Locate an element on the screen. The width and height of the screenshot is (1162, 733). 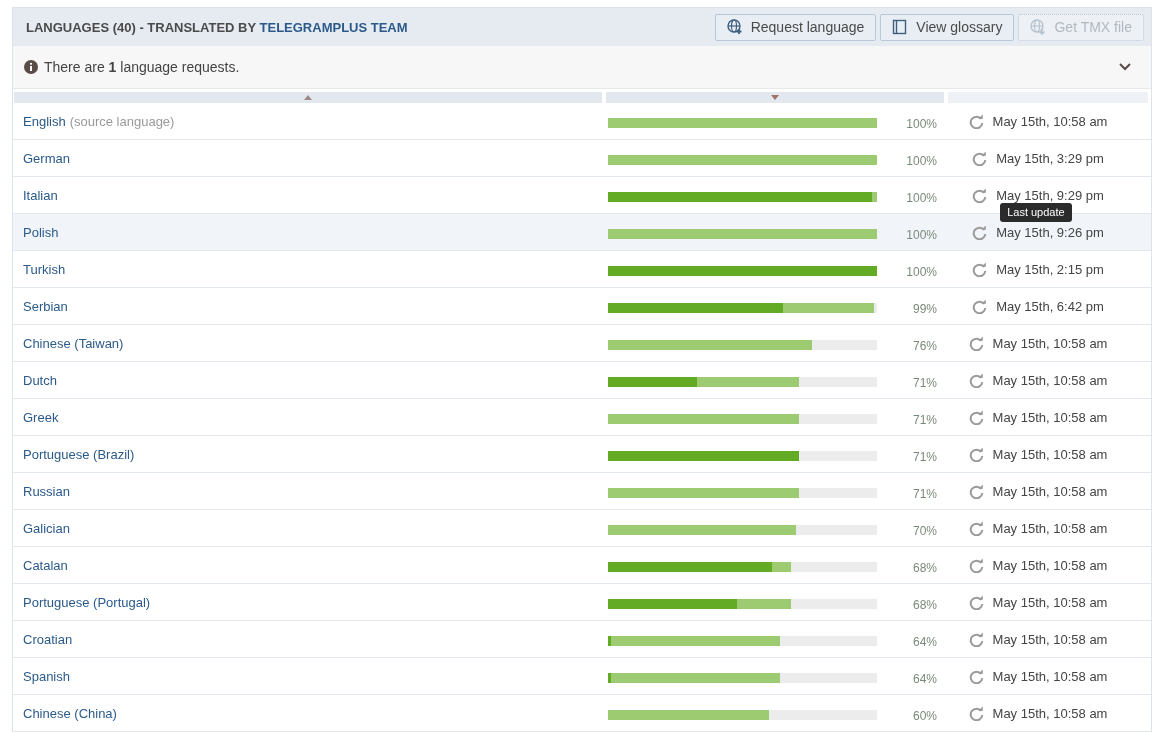
toolbar-button: Request language is located at coordinates (795, 27).